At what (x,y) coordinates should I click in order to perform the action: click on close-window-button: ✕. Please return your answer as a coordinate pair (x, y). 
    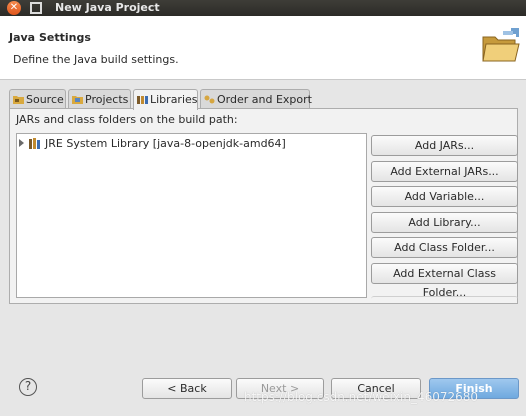
    Looking at the image, I should click on (14, 8).